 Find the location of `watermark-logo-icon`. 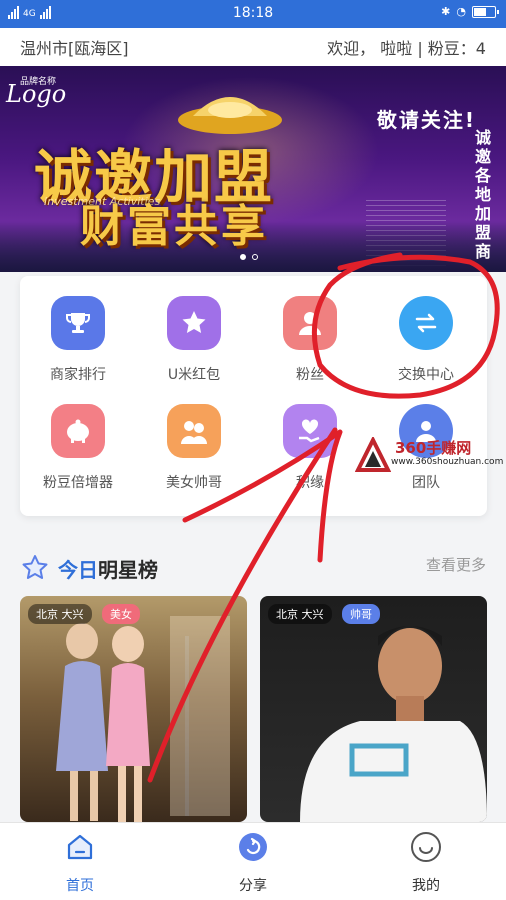

watermark-logo-icon is located at coordinates (373, 454).